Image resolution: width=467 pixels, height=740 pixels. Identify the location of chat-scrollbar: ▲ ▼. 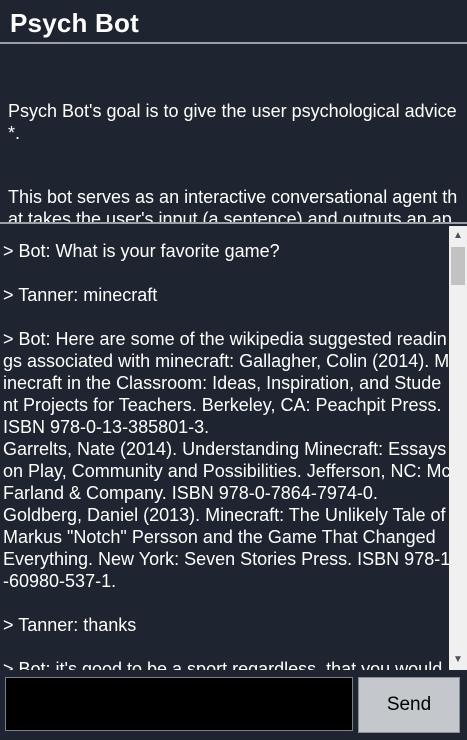
(458, 448).